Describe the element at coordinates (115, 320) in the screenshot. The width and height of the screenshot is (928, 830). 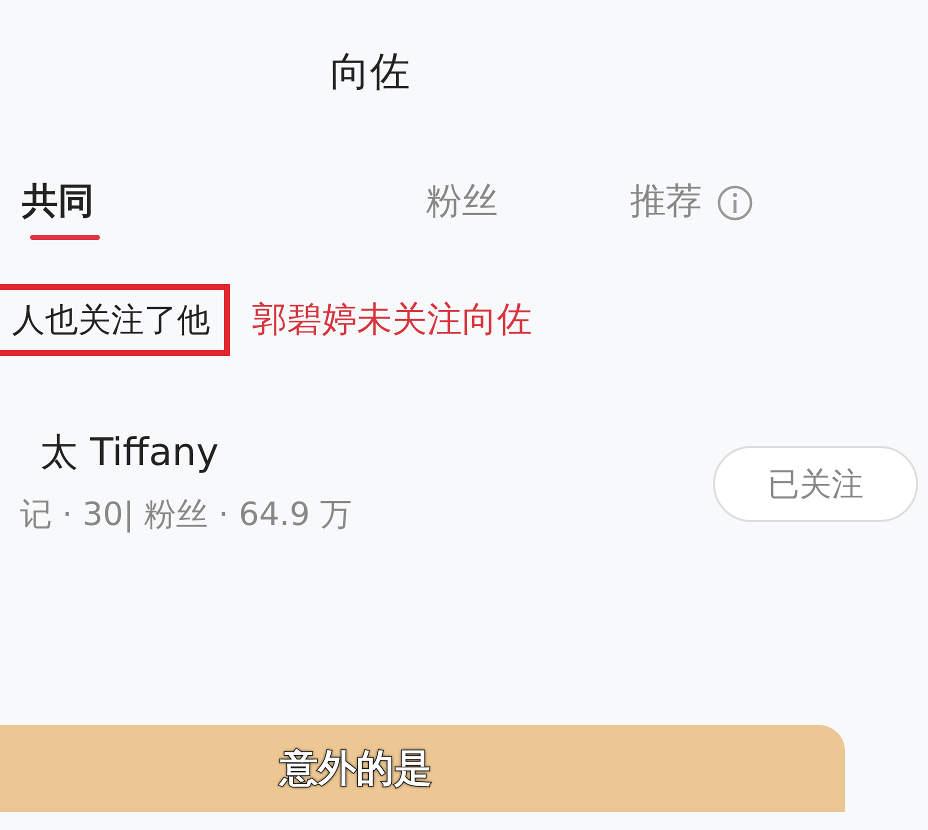
I see `section-label: 人也关注了他` at that location.